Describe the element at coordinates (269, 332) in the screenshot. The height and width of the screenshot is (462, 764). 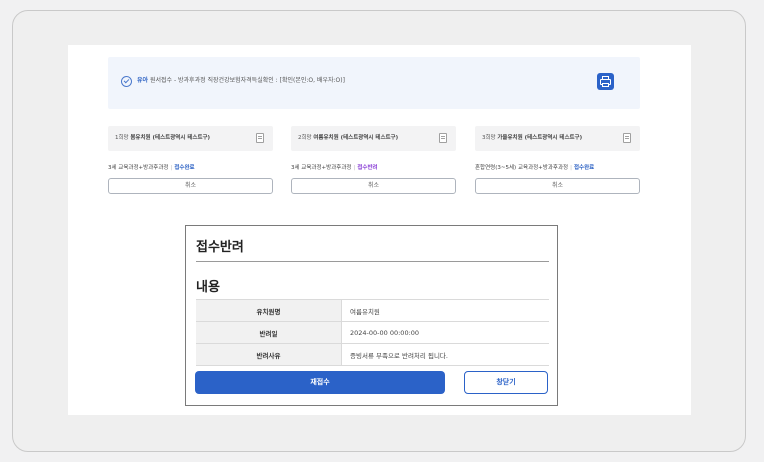
I see `row-label: 반려일` at that location.